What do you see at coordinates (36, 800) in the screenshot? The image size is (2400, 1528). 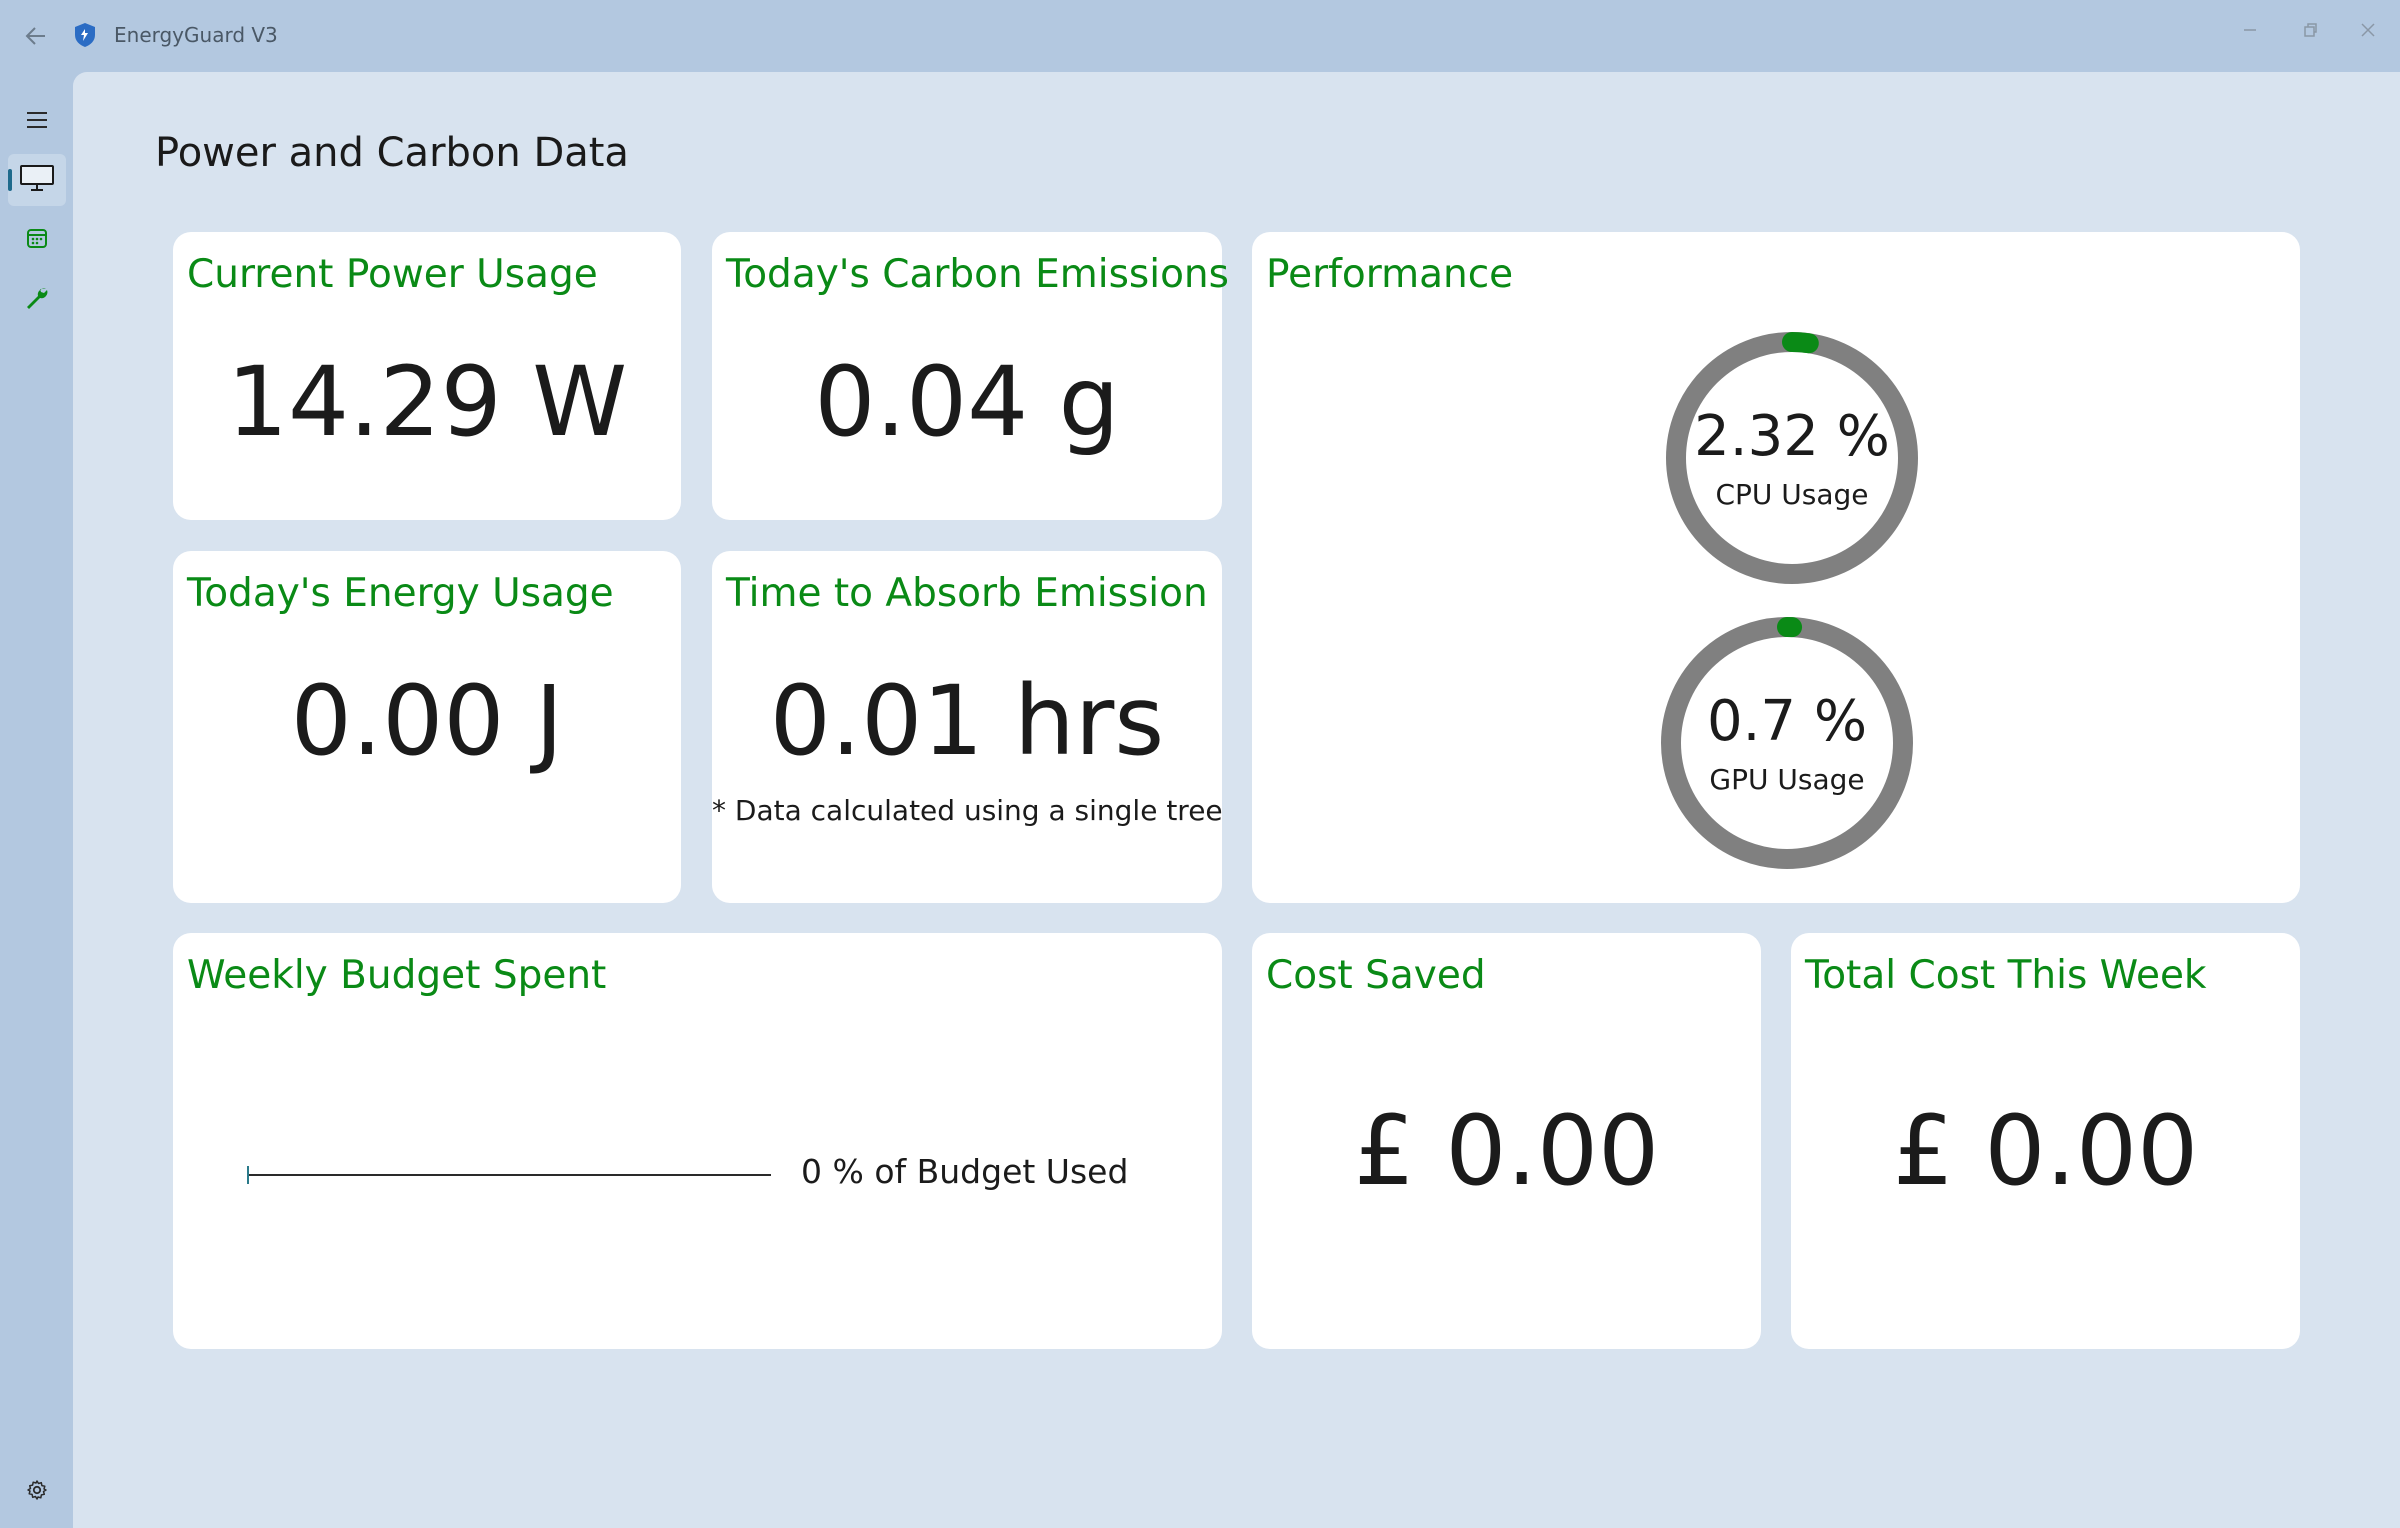 I see `sidebar` at bounding box center [36, 800].